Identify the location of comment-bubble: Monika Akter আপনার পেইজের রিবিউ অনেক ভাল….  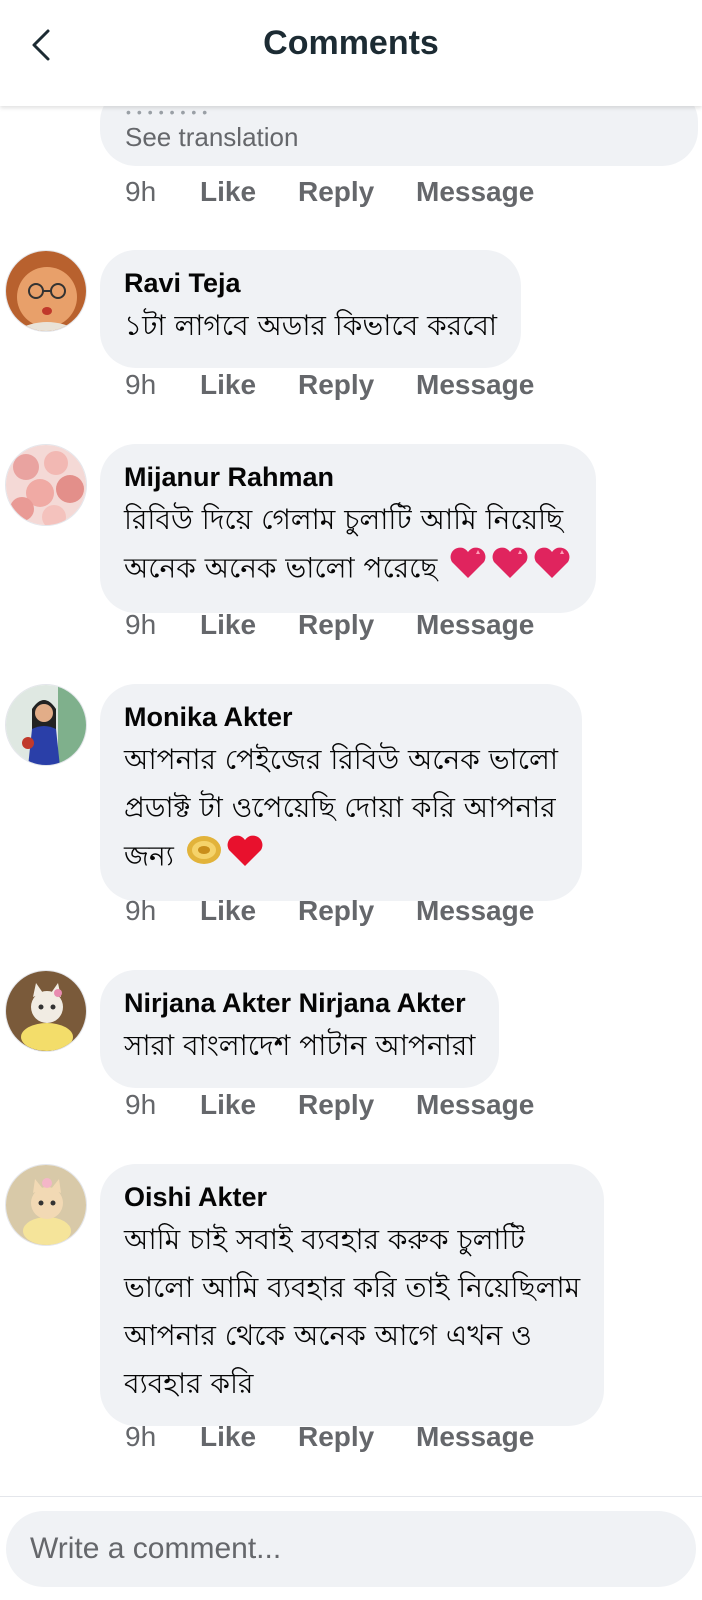
(341, 792).